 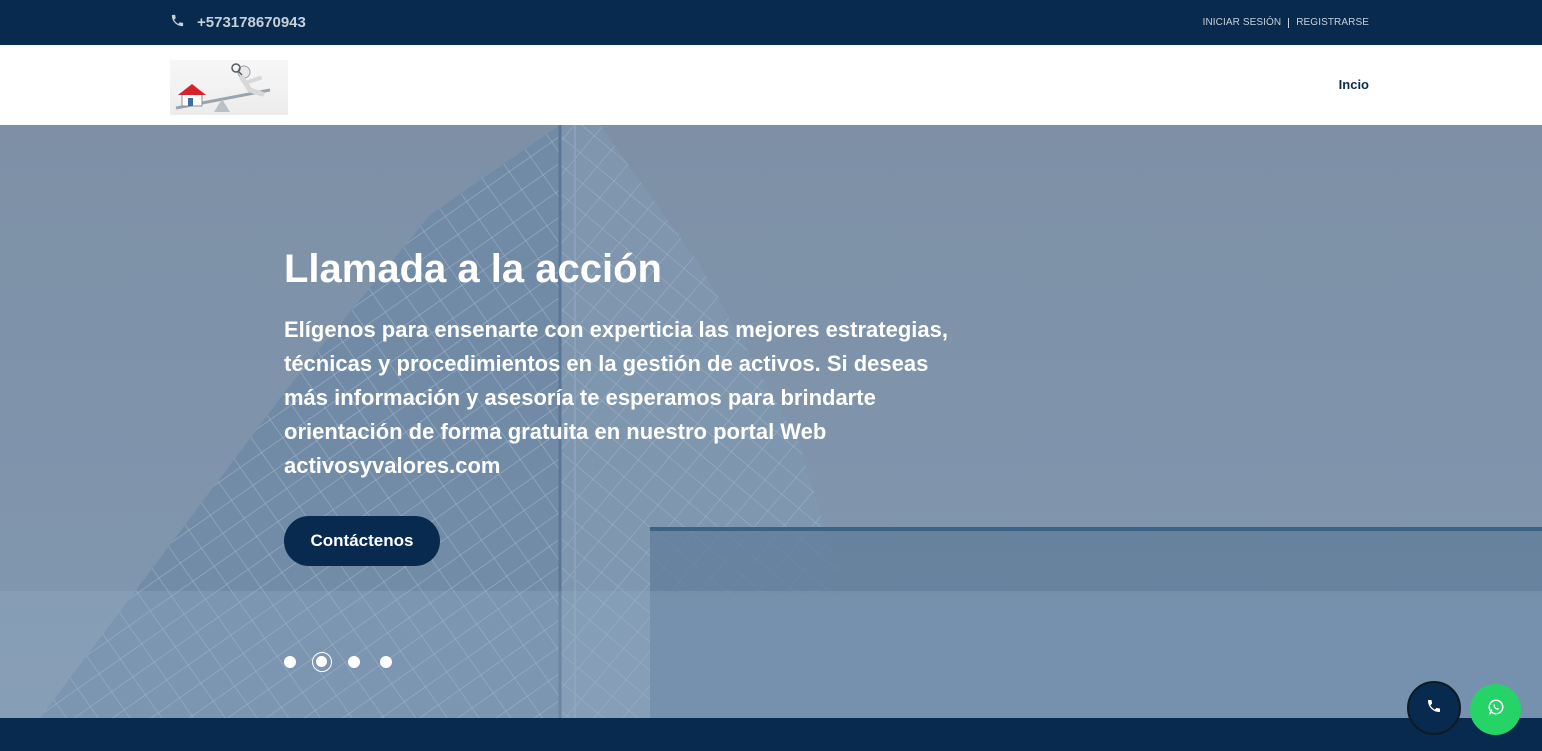 I want to click on slider-dot-2-active, so click(x=322, y=662).